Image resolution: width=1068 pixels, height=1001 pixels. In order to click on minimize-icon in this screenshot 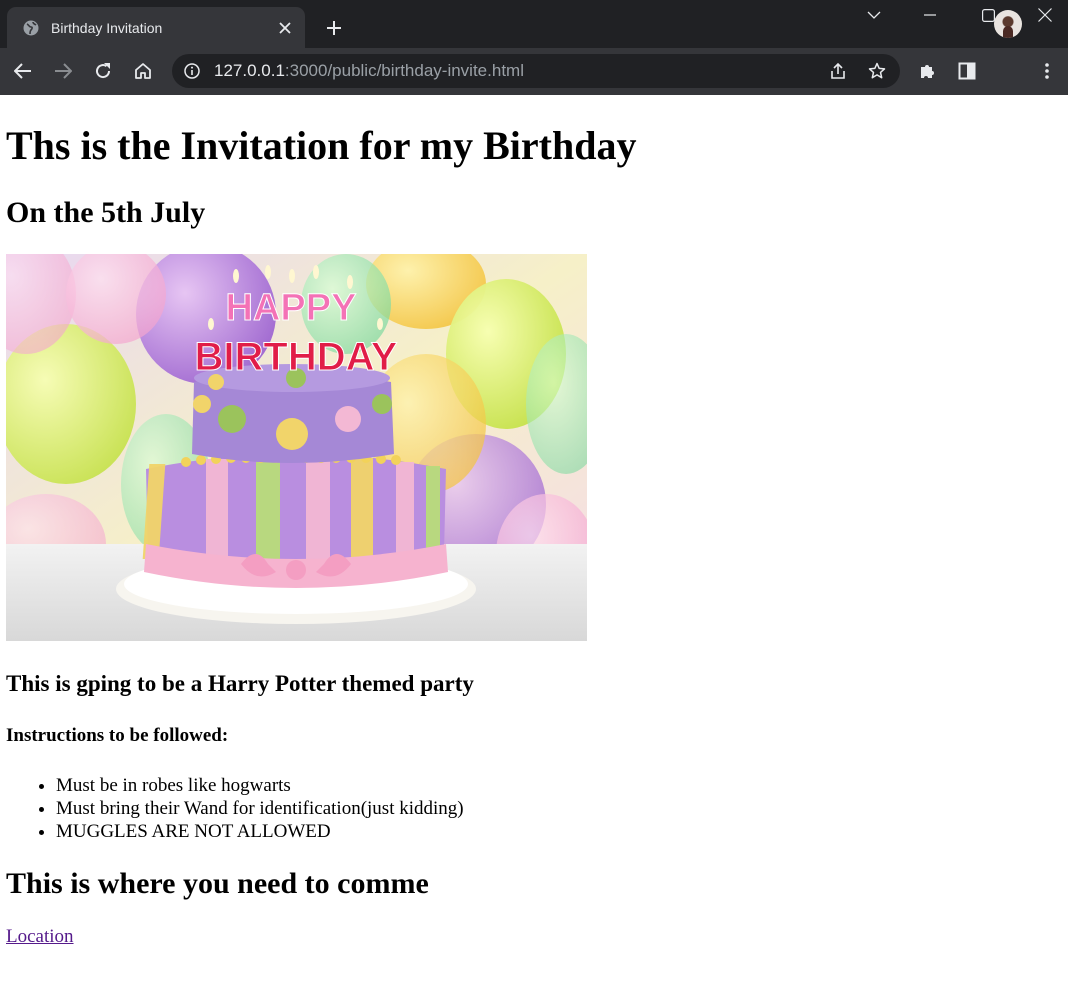, I will do `click(930, 15)`.